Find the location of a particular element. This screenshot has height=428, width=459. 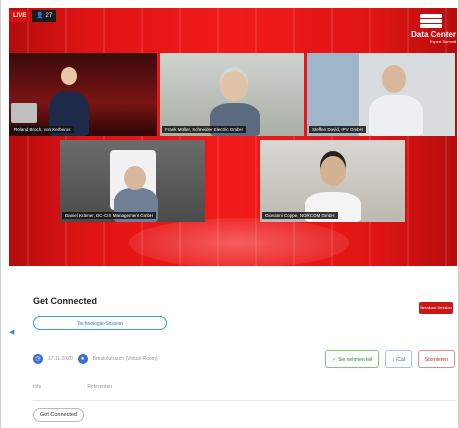

user-icon: 👤 is located at coordinates (40, 16).